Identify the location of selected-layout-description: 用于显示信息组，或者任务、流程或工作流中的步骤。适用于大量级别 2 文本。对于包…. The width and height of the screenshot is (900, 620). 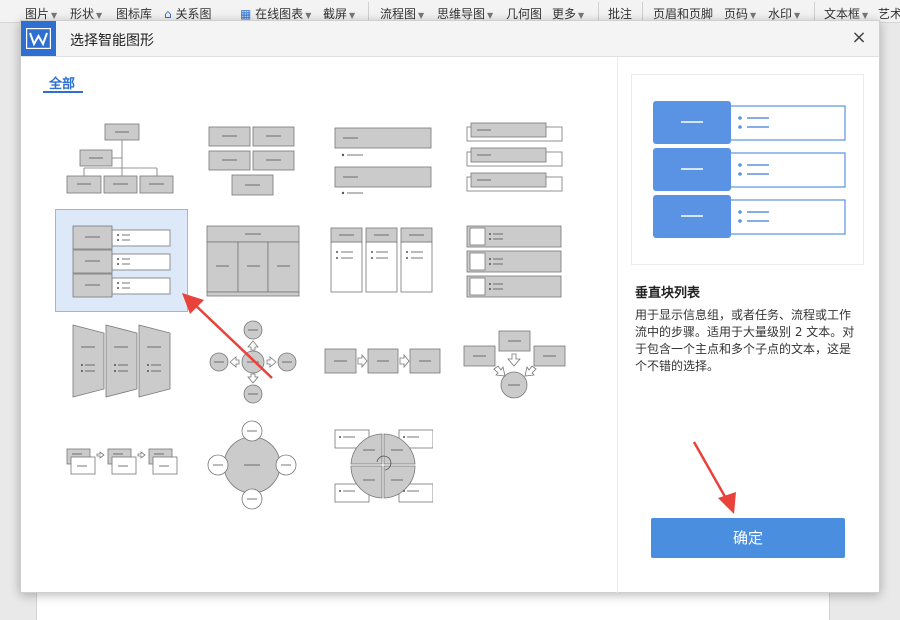
(748, 341).